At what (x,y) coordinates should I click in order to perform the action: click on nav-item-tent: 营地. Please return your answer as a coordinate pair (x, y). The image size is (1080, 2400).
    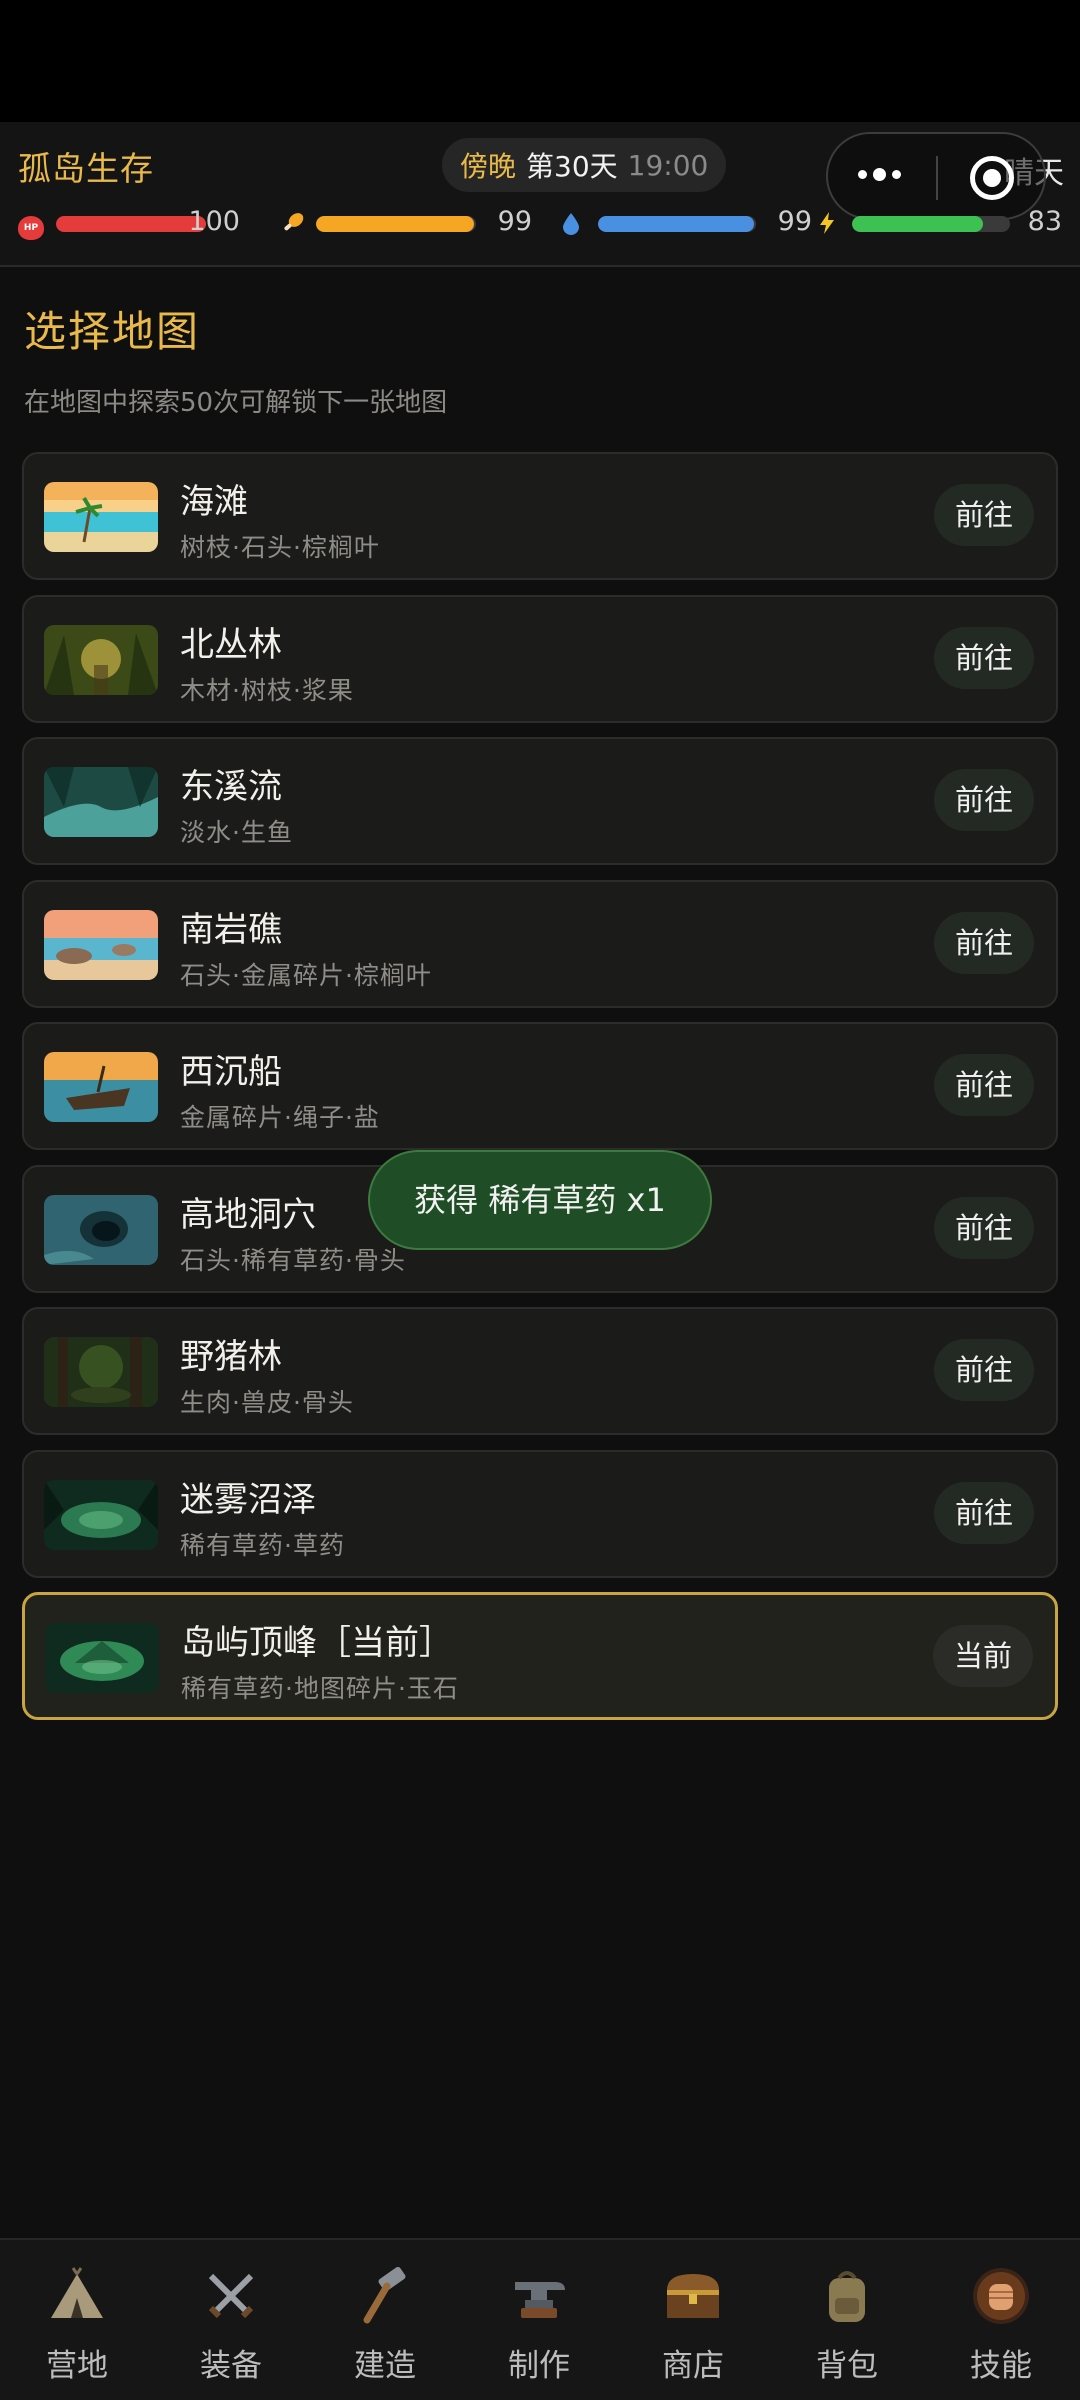
    Looking at the image, I should click on (77, 2320).